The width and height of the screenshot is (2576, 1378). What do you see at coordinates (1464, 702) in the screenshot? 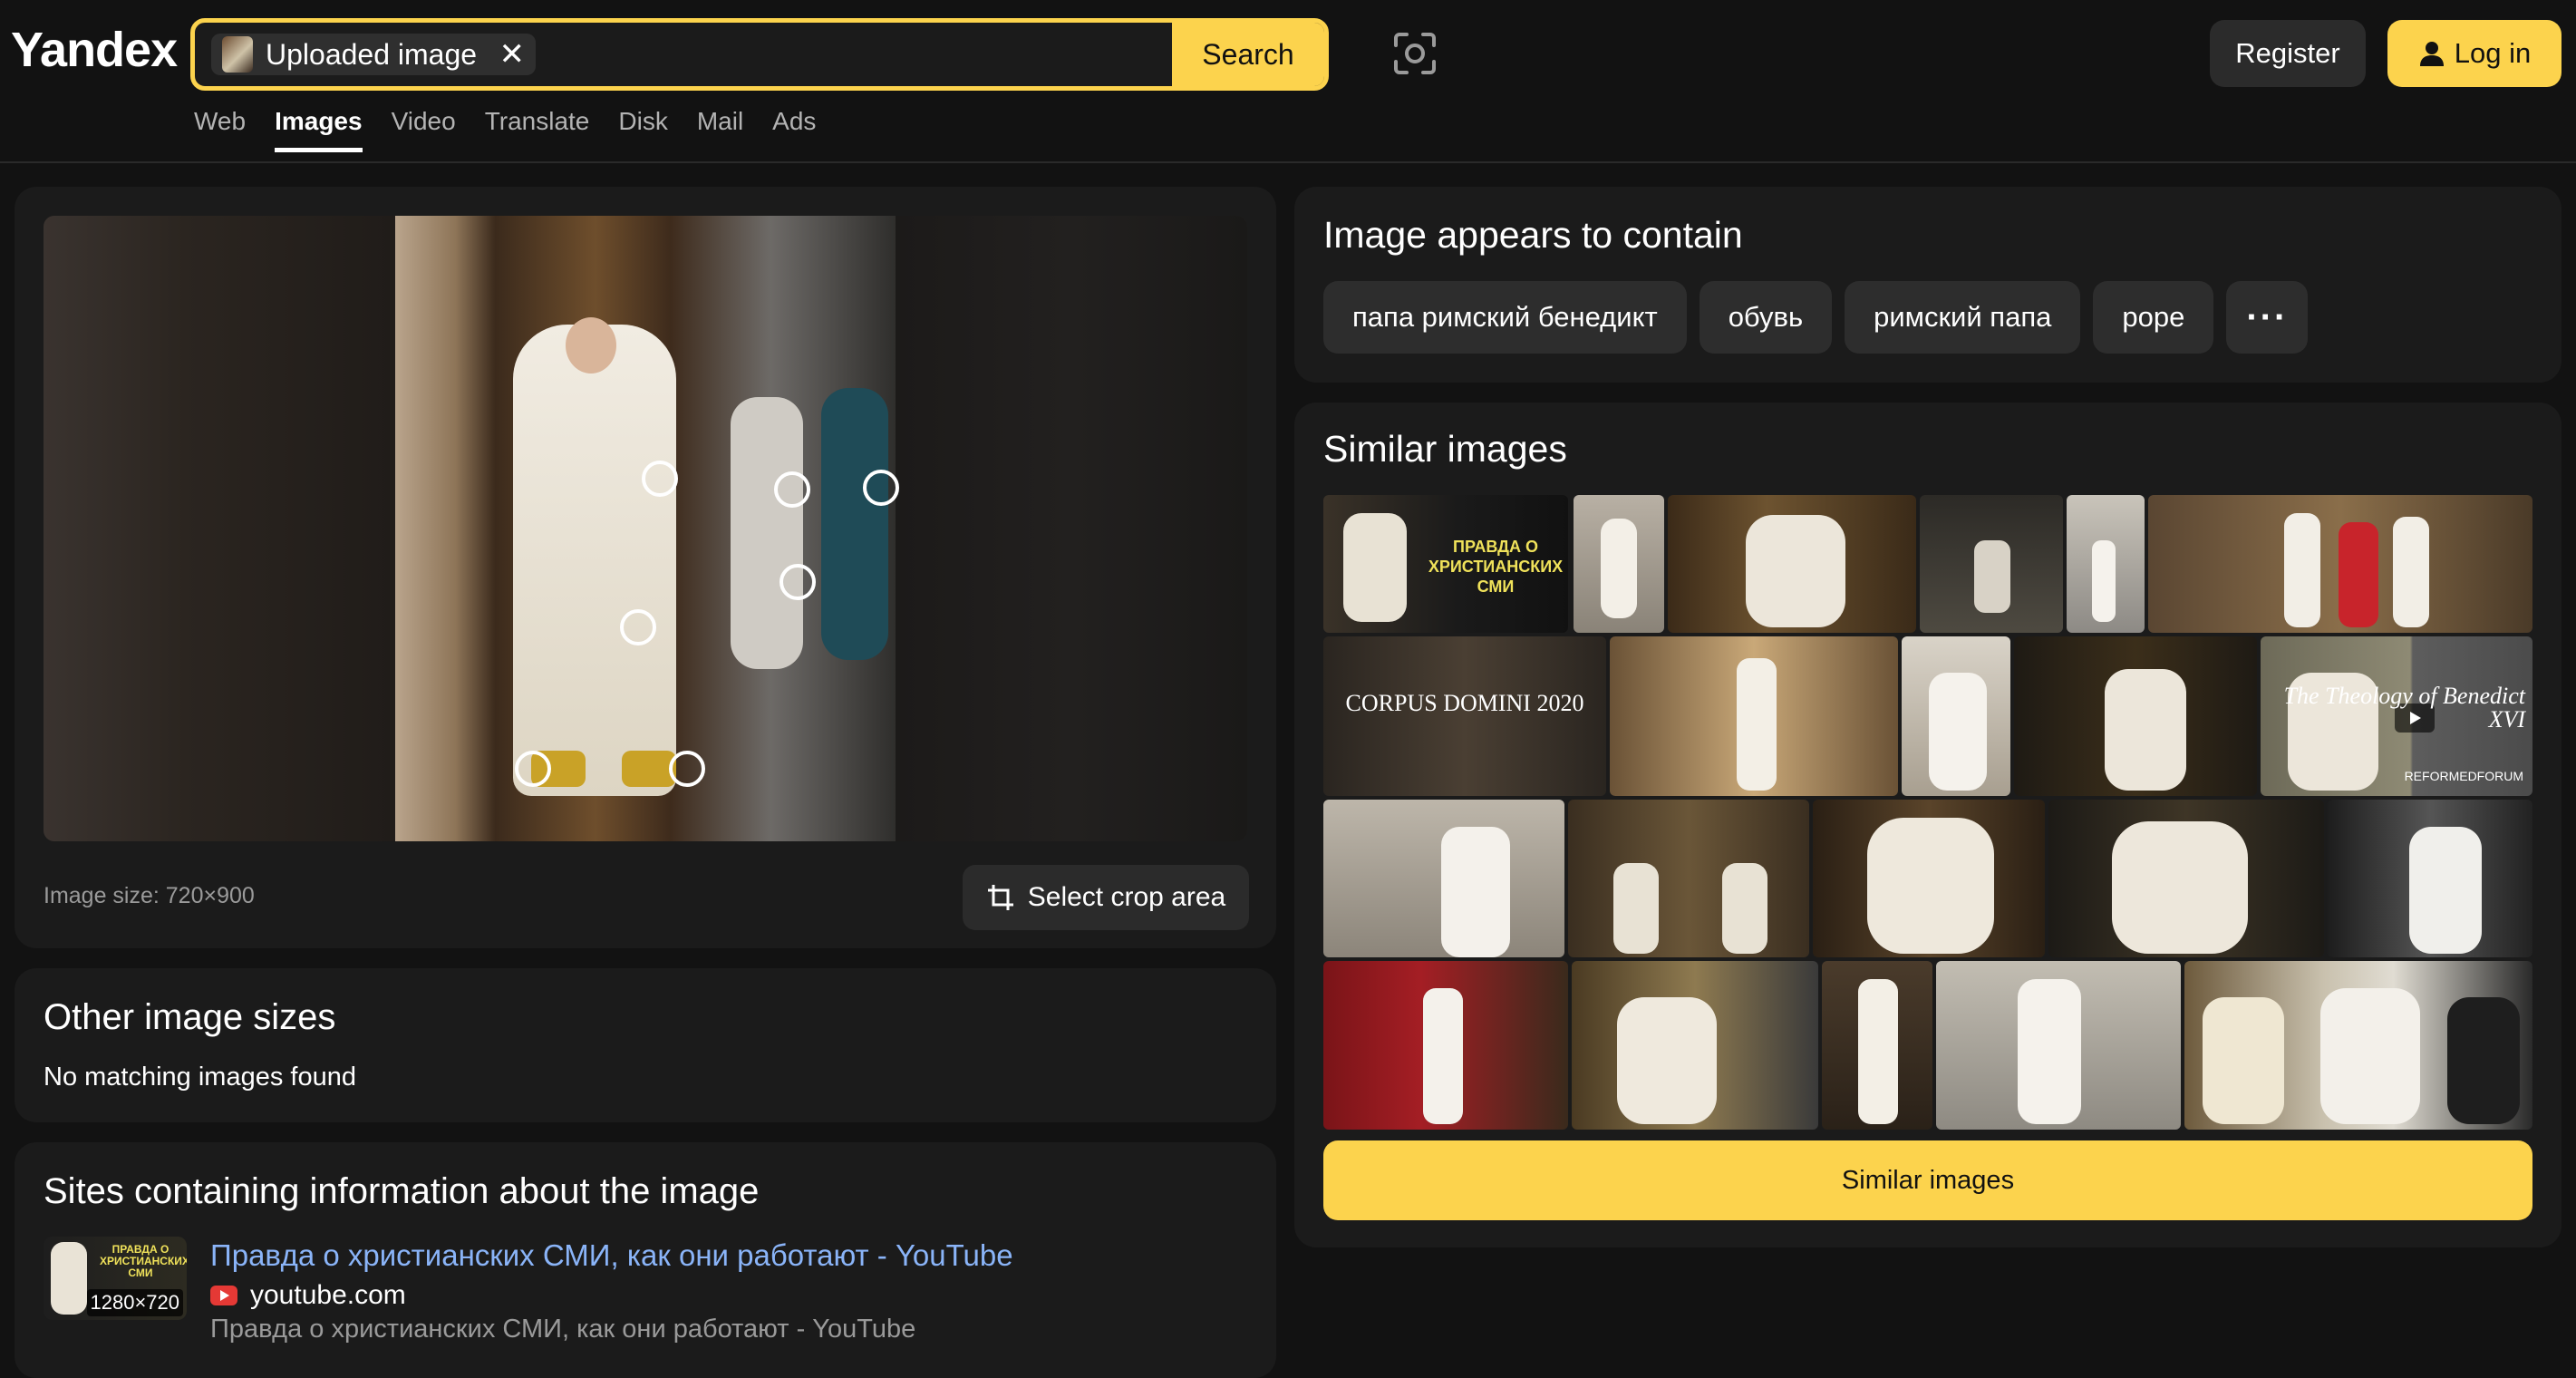
I see `similar-image-caption: CORPUS DOMINI 2020` at bounding box center [1464, 702].